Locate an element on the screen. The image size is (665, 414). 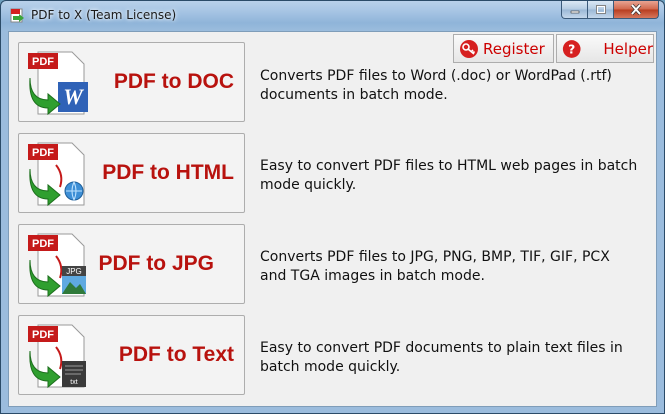
converter-label: PDF to Text is located at coordinates (176, 354).